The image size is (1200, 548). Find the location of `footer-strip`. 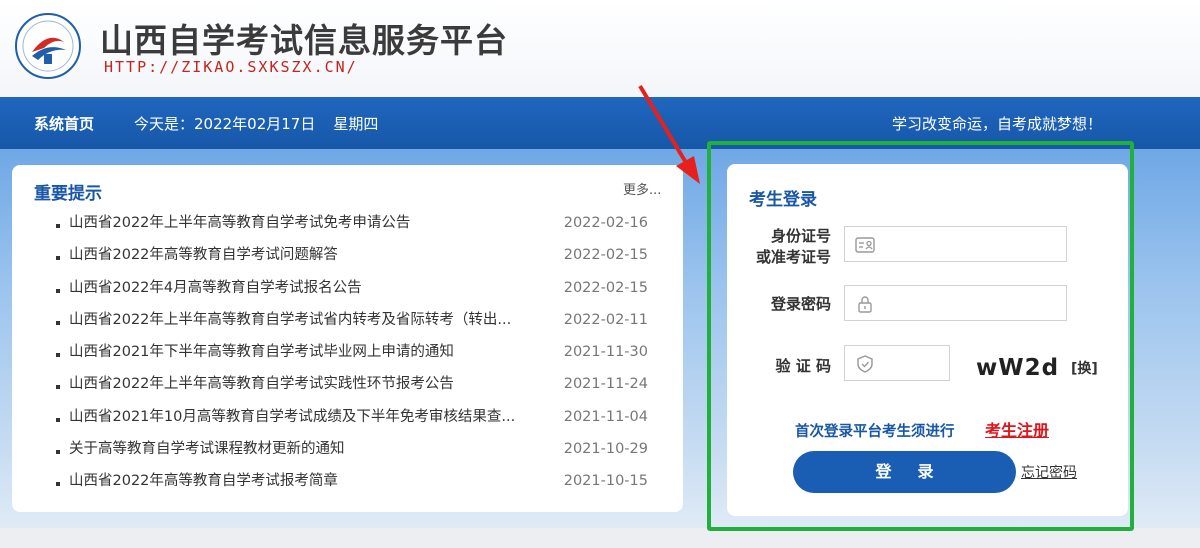

footer-strip is located at coordinates (600, 538).